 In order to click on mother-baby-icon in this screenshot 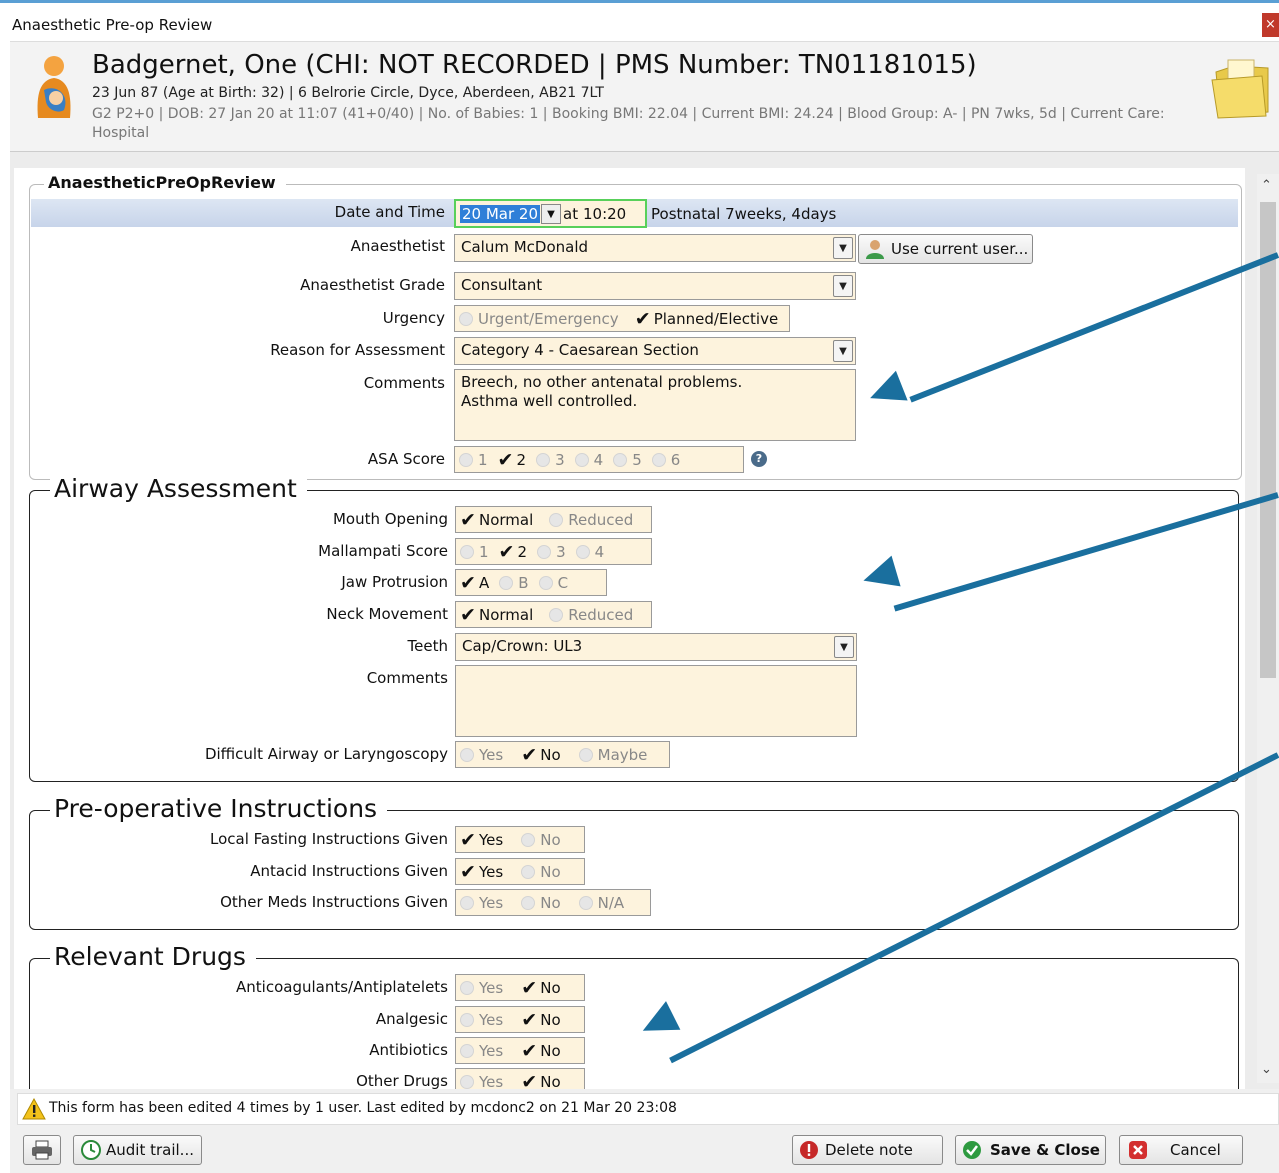, I will do `click(54, 87)`.